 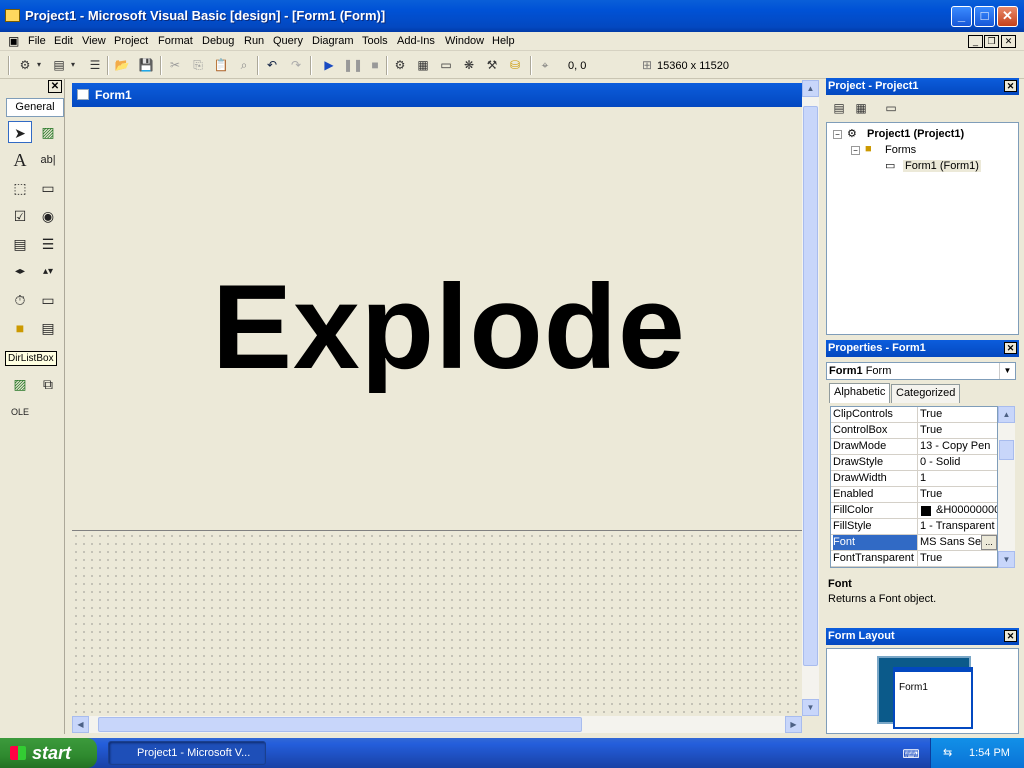 I want to click on properties-close-icon: ✕, so click(x=1010, y=348).